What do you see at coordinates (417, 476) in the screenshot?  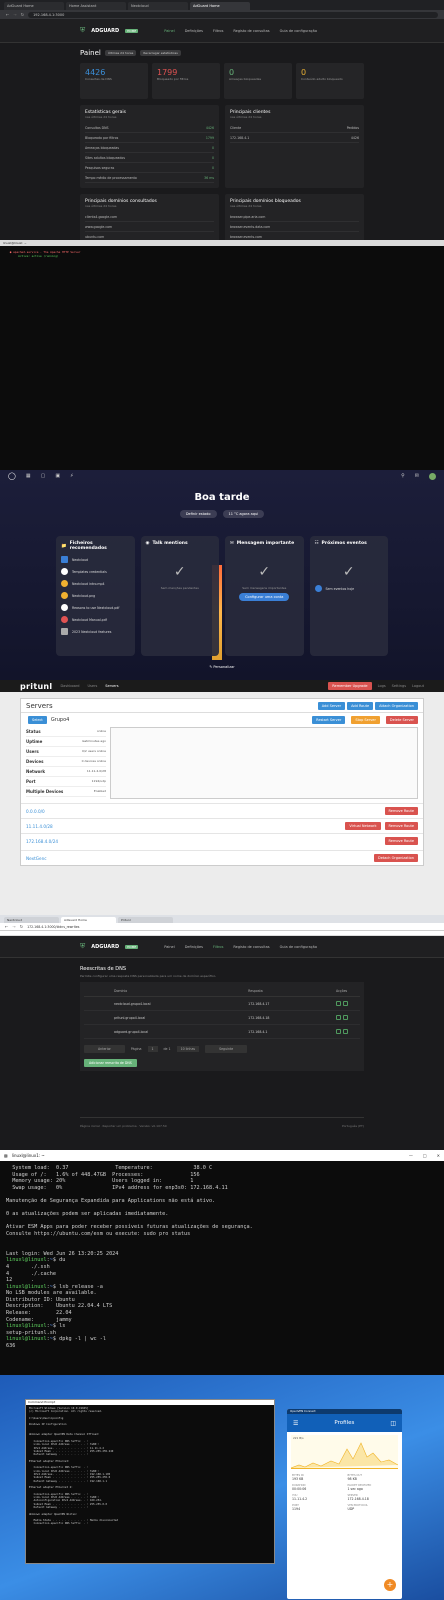 I see `notifications-icon: ✉` at bounding box center [417, 476].